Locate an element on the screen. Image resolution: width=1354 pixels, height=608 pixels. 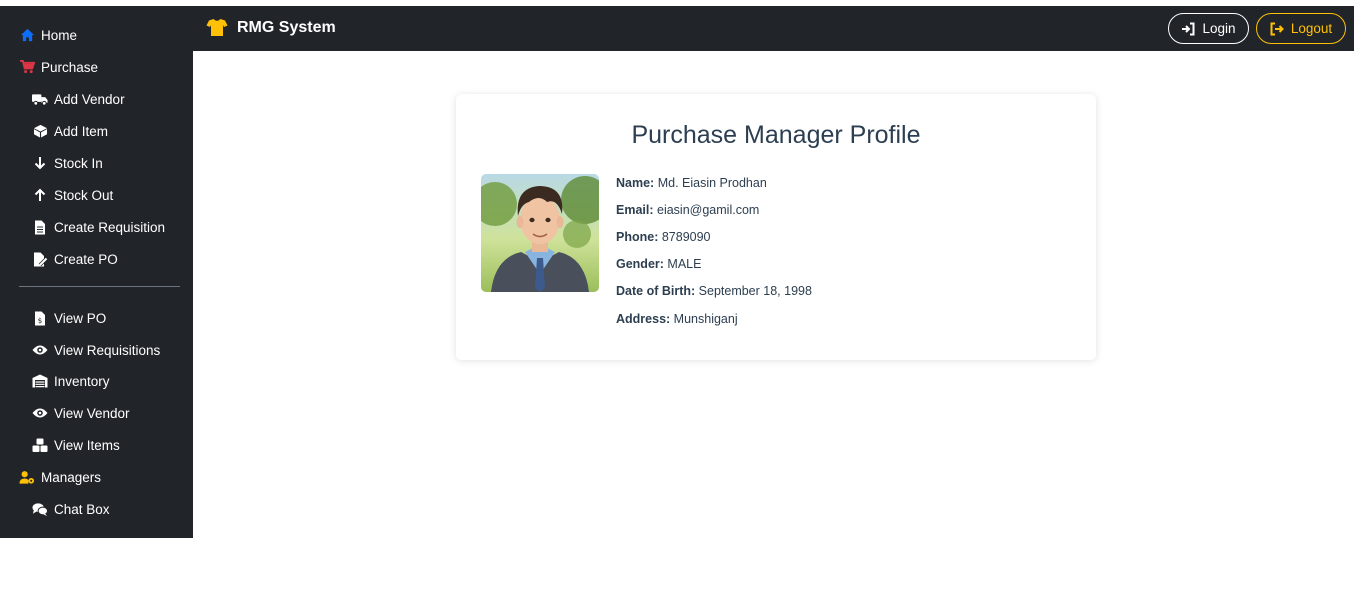
sidebar-item-add-item: Add Item is located at coordinates (70, 131).